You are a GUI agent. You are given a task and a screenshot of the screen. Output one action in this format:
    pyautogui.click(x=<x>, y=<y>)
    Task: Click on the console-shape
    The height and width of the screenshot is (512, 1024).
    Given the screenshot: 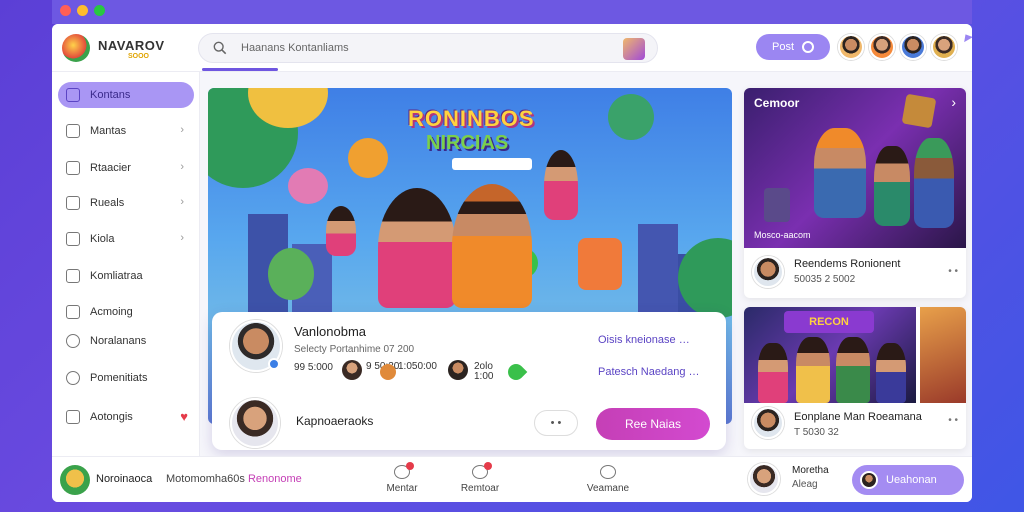 What is the action you would take?
    pyautogui.click(x=777, y=205)
    